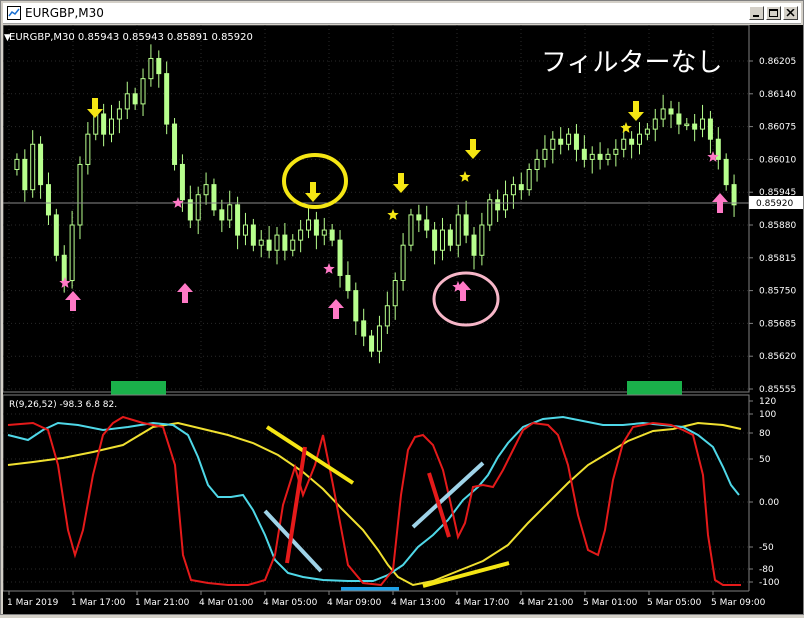  What do you see at coordinates (777, 390) in the screenshot?
I see `y-tick-label: 0.85555` at bounding box center [777, 390].